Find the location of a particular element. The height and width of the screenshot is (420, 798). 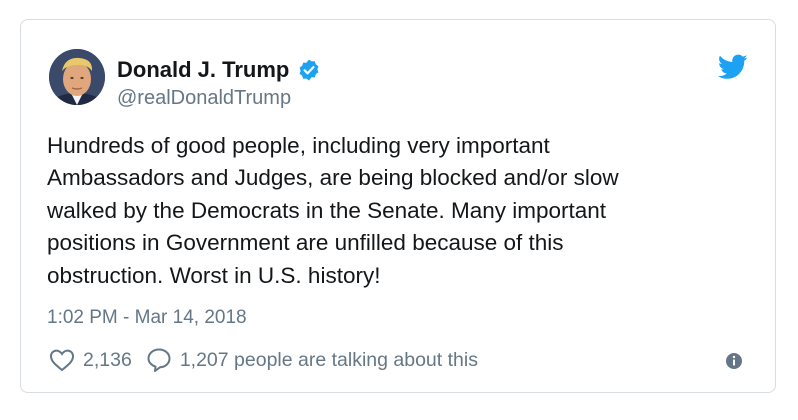

twitter-bird-icon is located at coordinates (733, 67).